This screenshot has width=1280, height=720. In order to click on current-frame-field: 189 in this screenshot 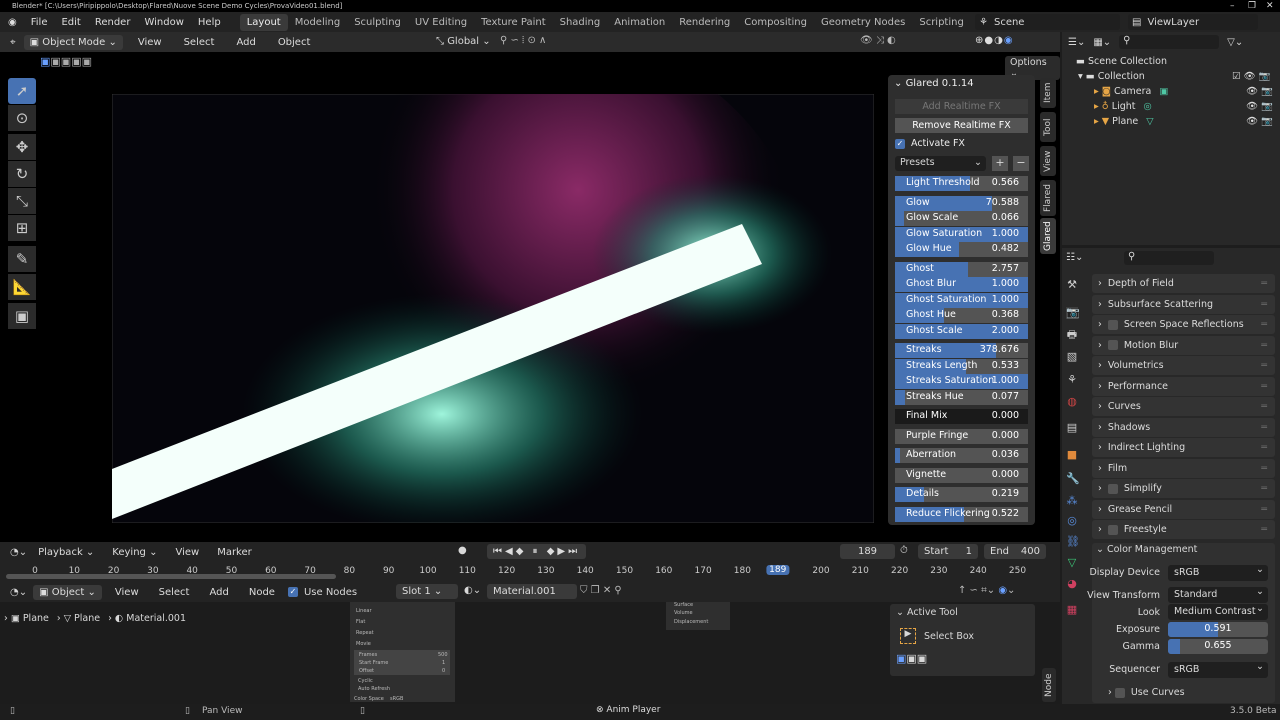, I will do `click(867, 551)`.